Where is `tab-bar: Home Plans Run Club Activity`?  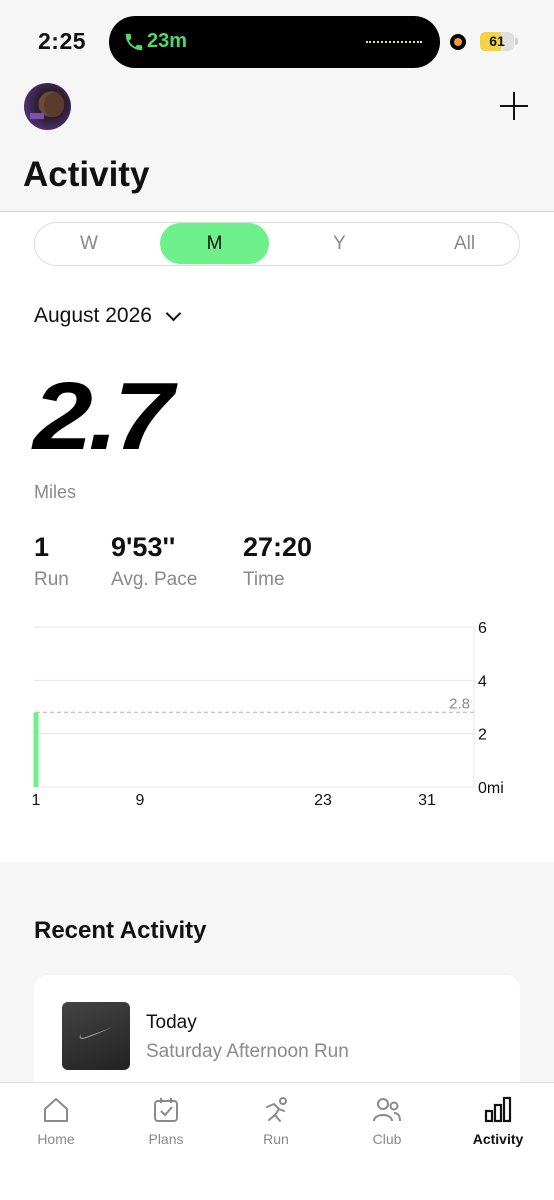
tab-bar: Home Plans Run Club Activity is located at coordinates (277, 1141).